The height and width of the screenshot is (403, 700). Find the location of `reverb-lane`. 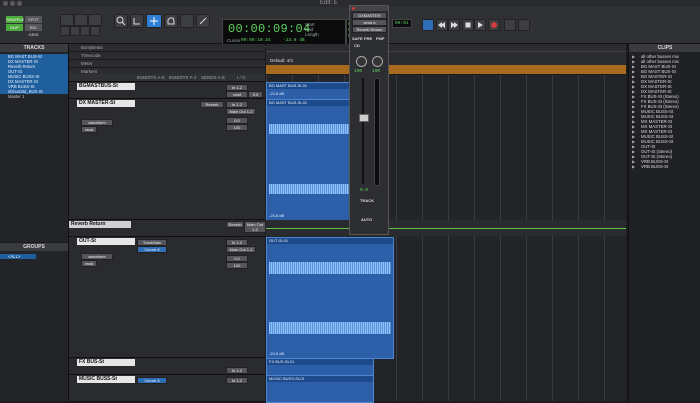

reverb-lane is located at coordinates (446, 228).